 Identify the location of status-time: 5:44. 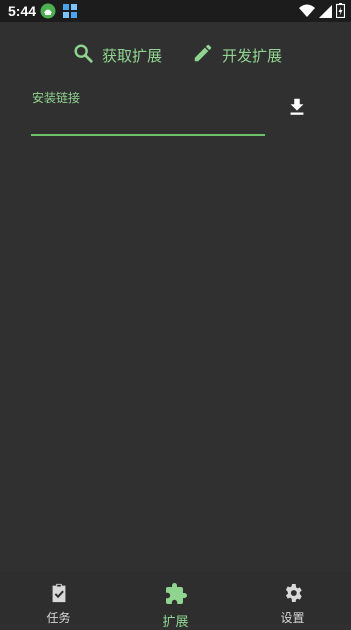
(22, 11).